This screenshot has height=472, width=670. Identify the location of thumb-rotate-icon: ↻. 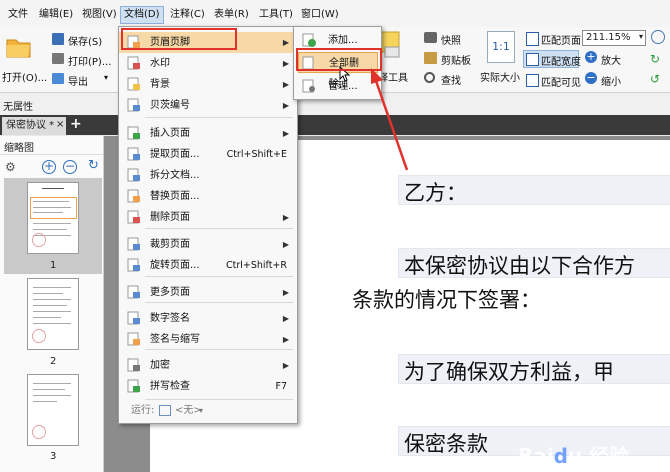
(95, 166).